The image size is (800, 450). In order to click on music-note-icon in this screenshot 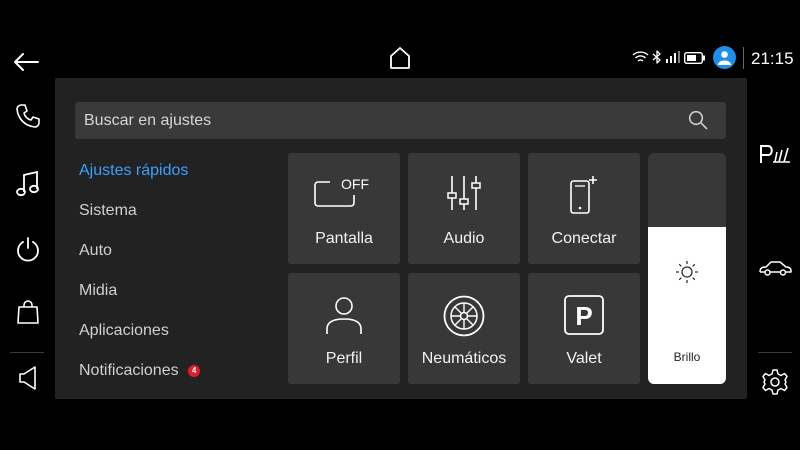, I will do `click(28, 184)`.